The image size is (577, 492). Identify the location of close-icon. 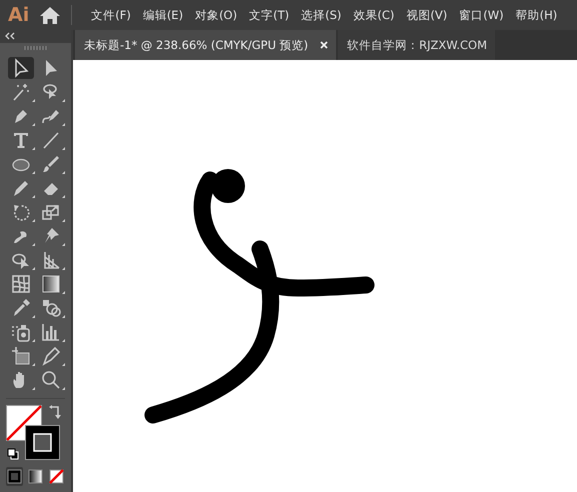
(324, 45).